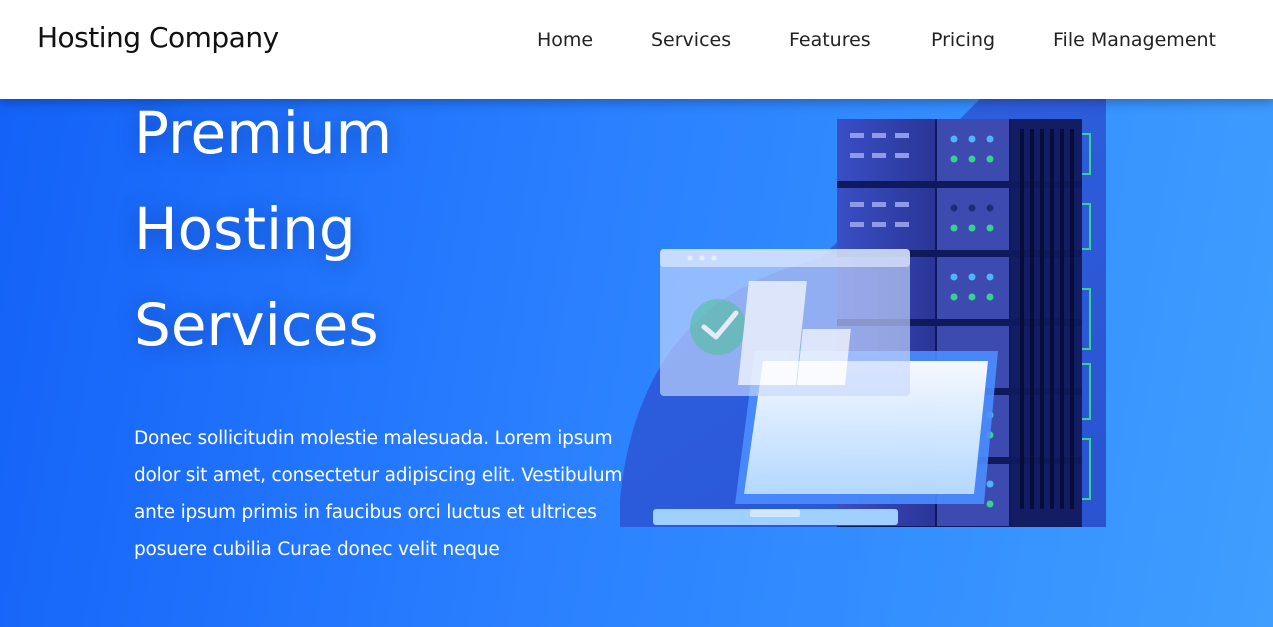  What do you see at coordinates (565, 40) in the screenshot?
I see `nav-link-home: Home` at bounding box center [565, 40].